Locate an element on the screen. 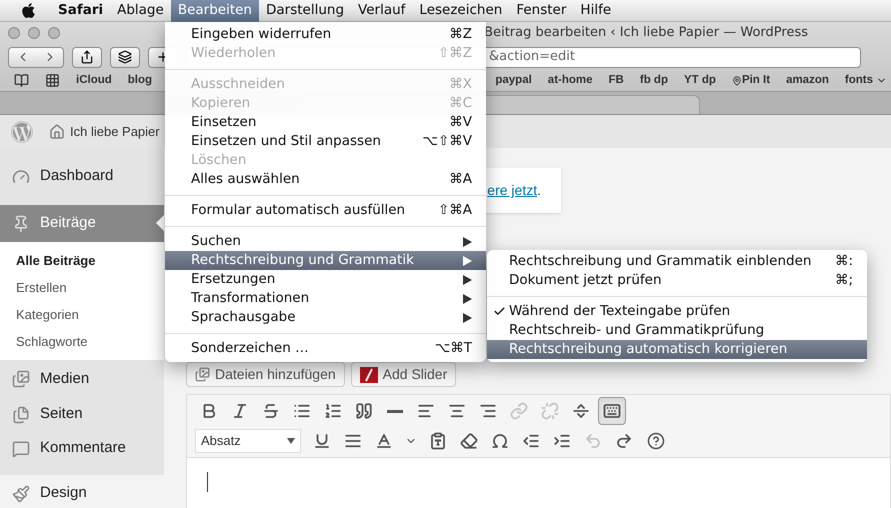  menu-bar-item: Safari is located at coordinates (80, 11).